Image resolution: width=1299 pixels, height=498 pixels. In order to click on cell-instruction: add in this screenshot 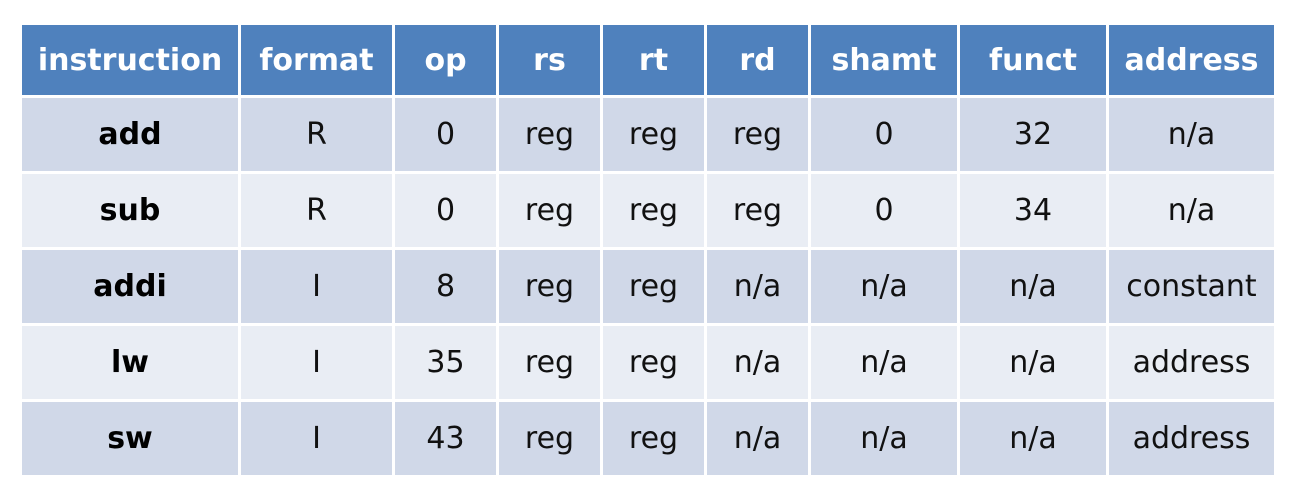, I will do `click(130, 134)`.